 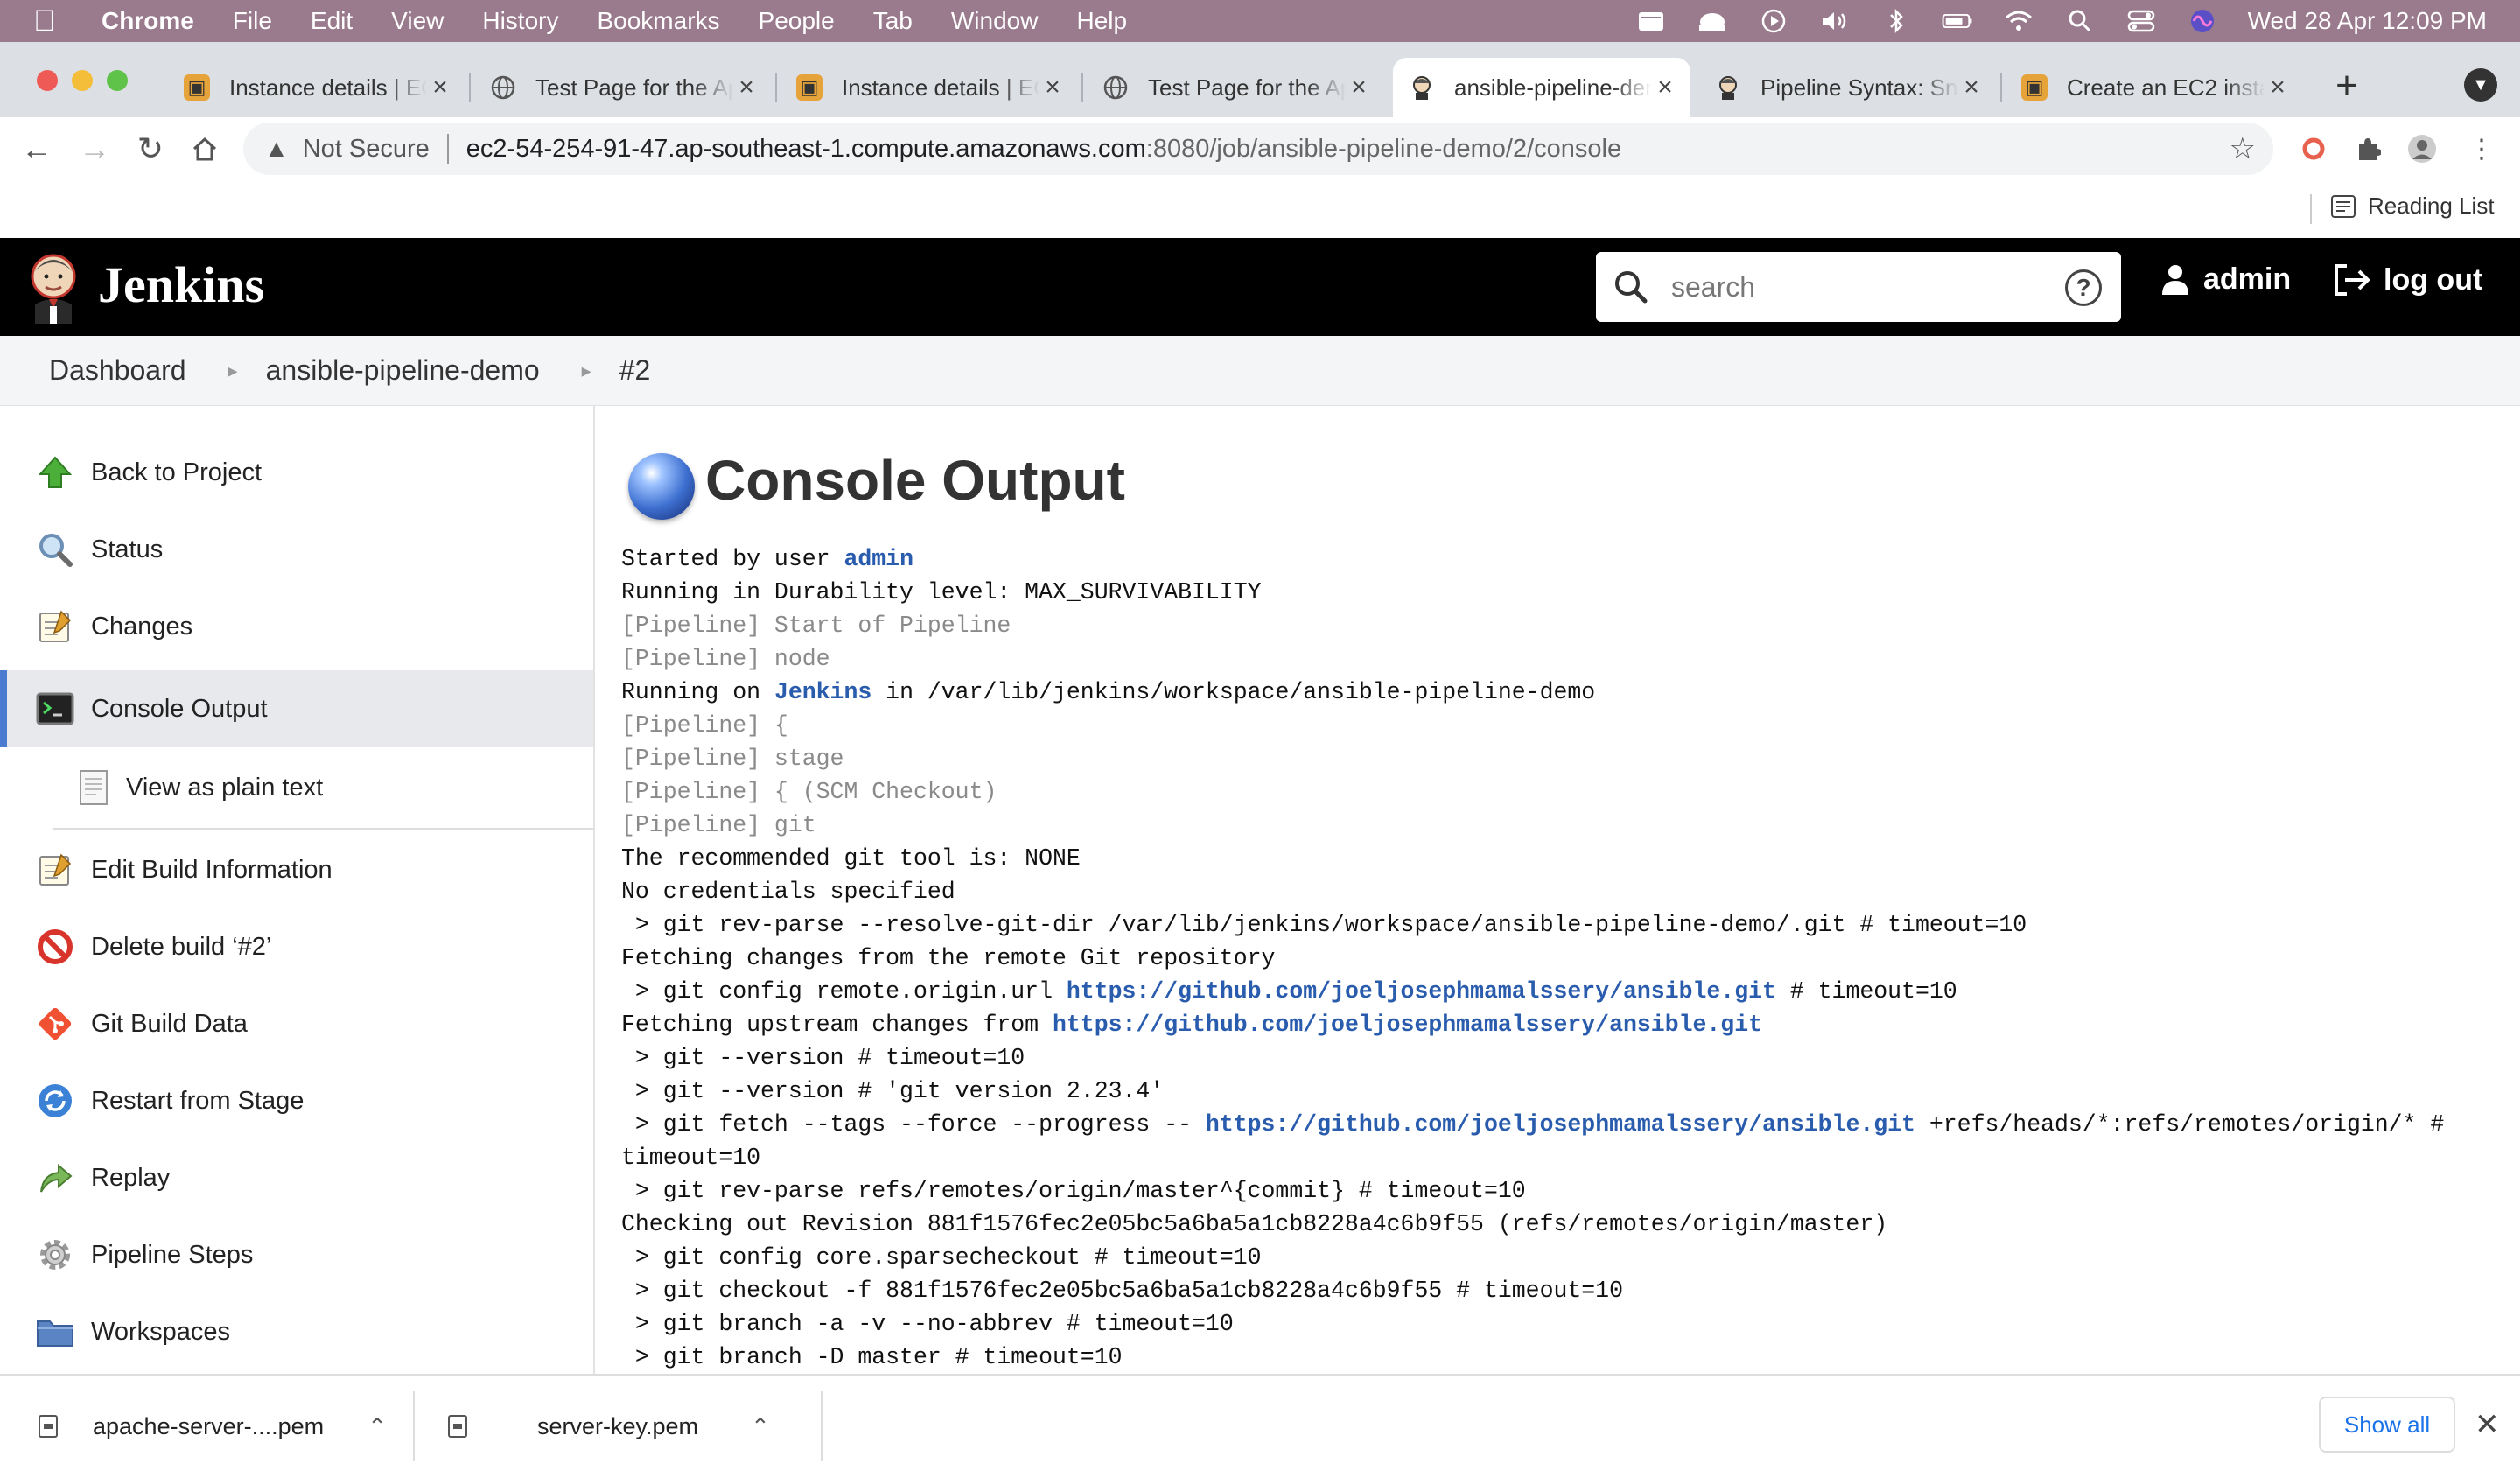 What do you see at coordinates (2141, 21) in the screenshot?
I see `control-center-icon` at bounding box center [2141, 21].